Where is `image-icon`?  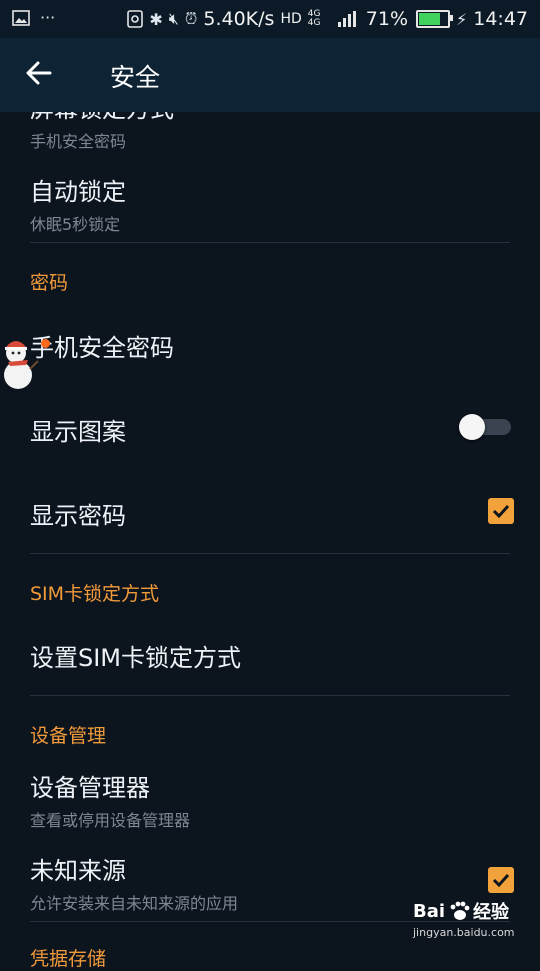 image-icon is located at coordinates (21, 17).